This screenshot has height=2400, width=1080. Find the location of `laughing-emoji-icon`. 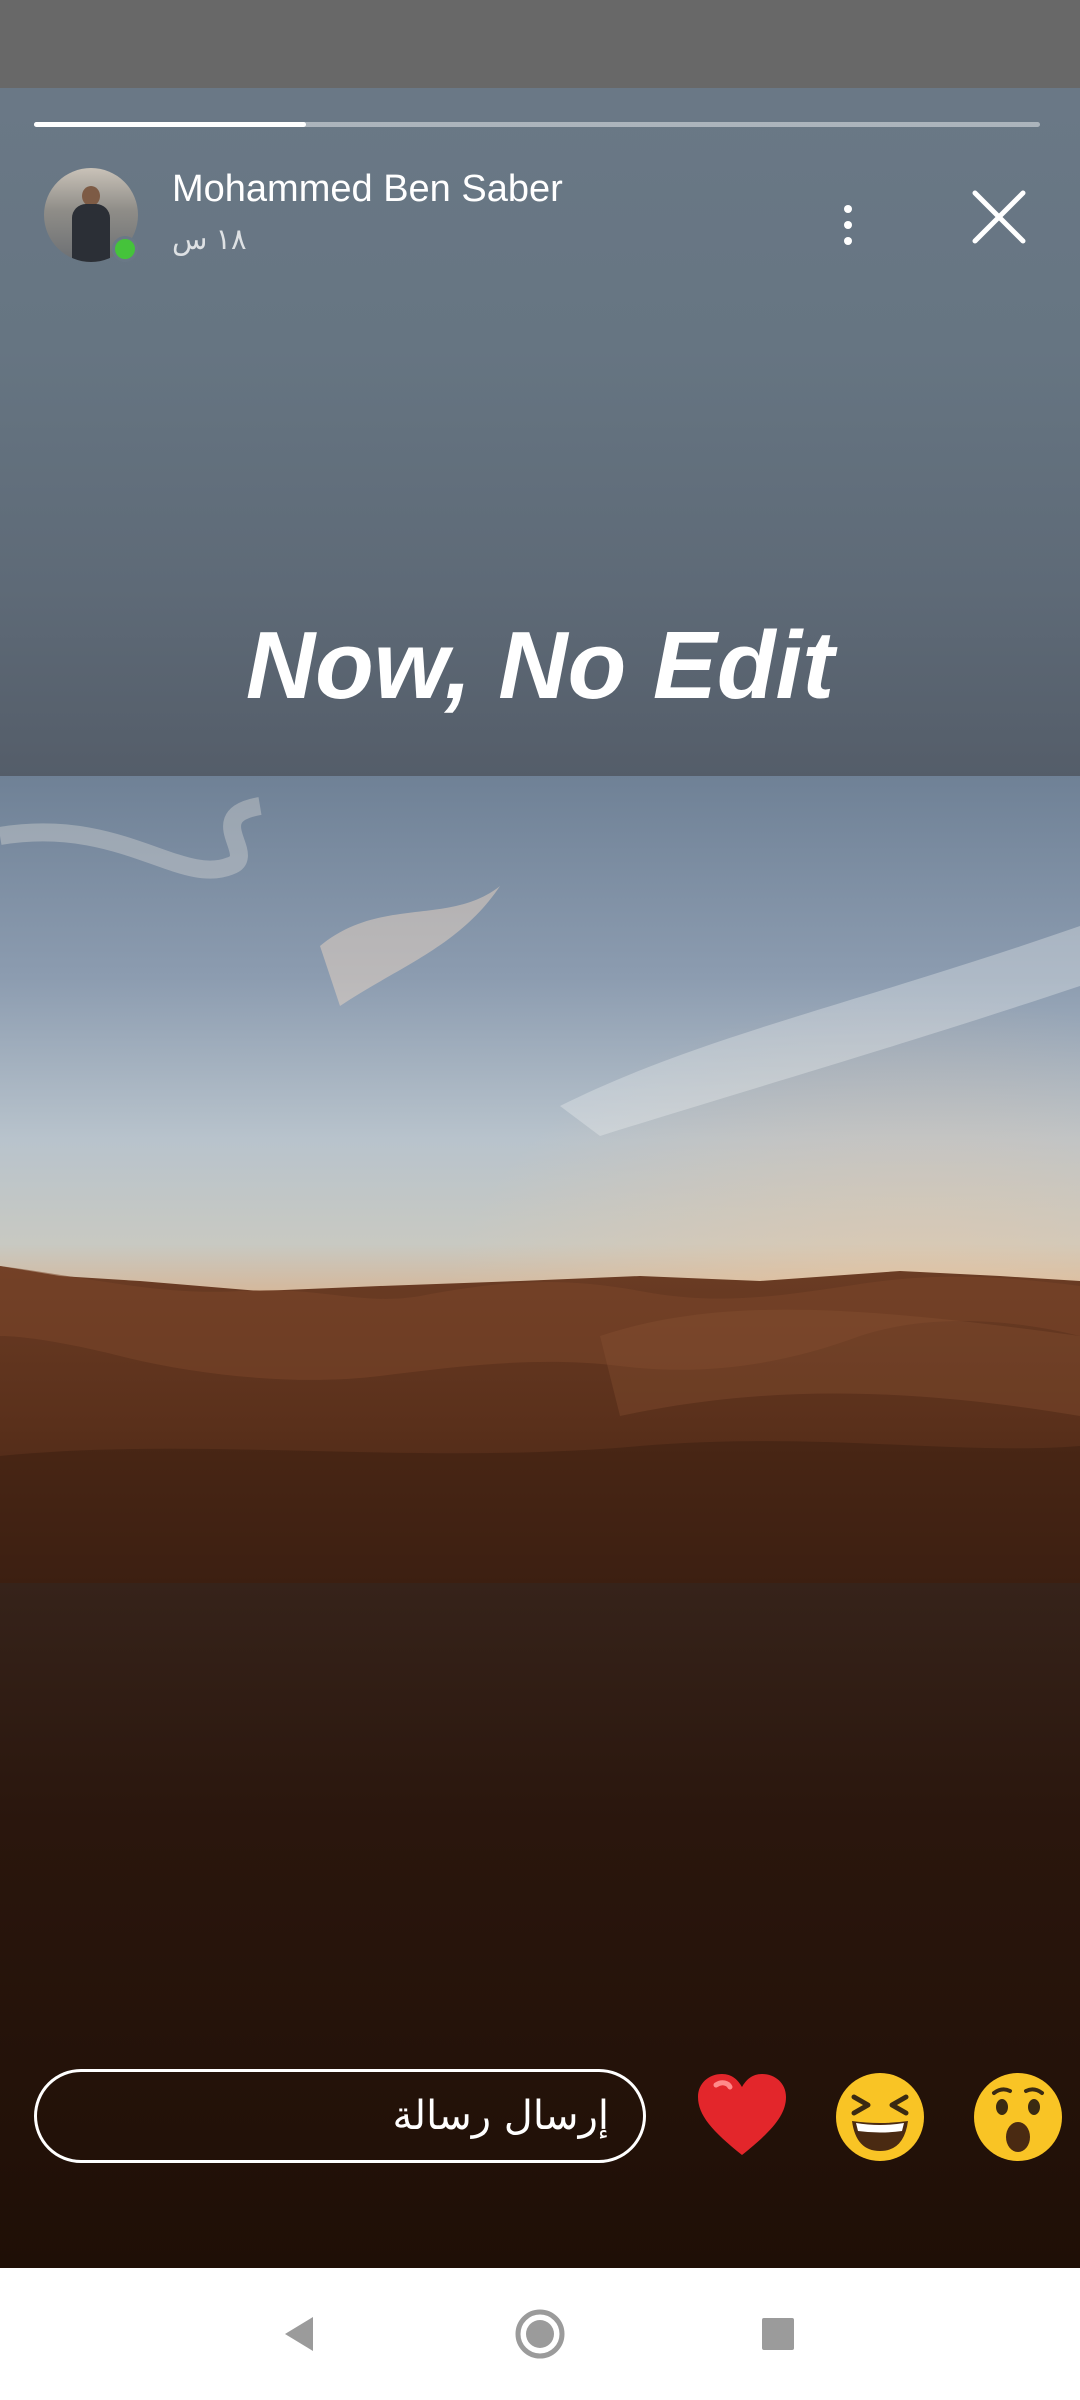

laughing-emoji-icon is located at coordinates (880, 2117).